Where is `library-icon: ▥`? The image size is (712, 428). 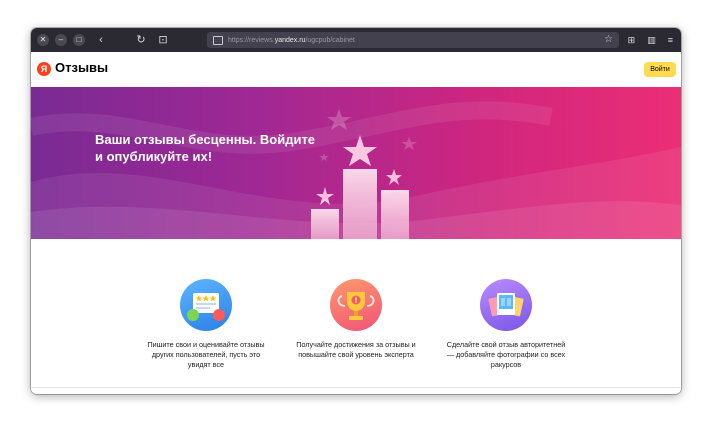
library-icon: ▥ is located at coordinates (651, 40).